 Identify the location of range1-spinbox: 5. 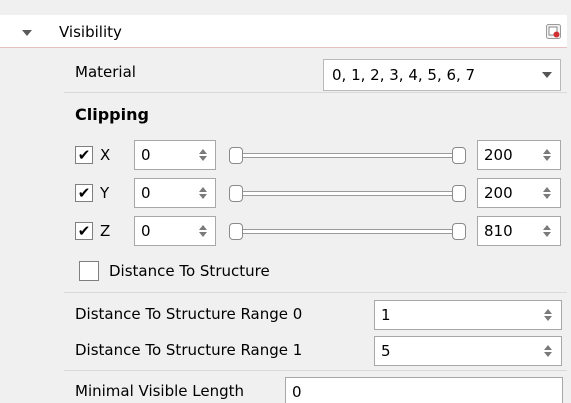
(468, 351).